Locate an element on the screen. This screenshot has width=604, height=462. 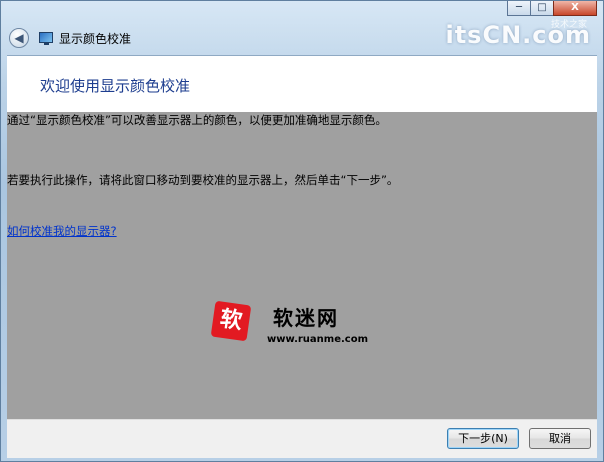
cancel-button: 取消 is located at coordinates (560, 438).